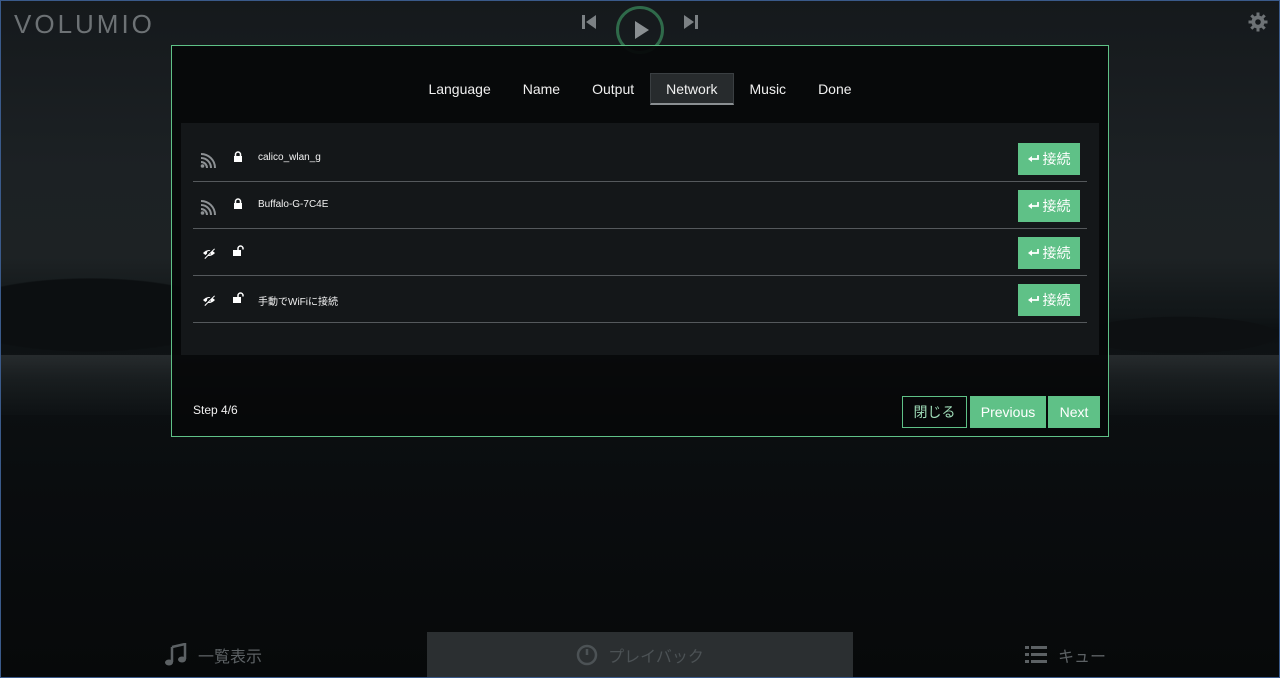  What do you see at coordinates (293, 204) in the screenshot?
I see `network-ssid: Buffalo-G-7C4E` at bounding box center [293, 204].